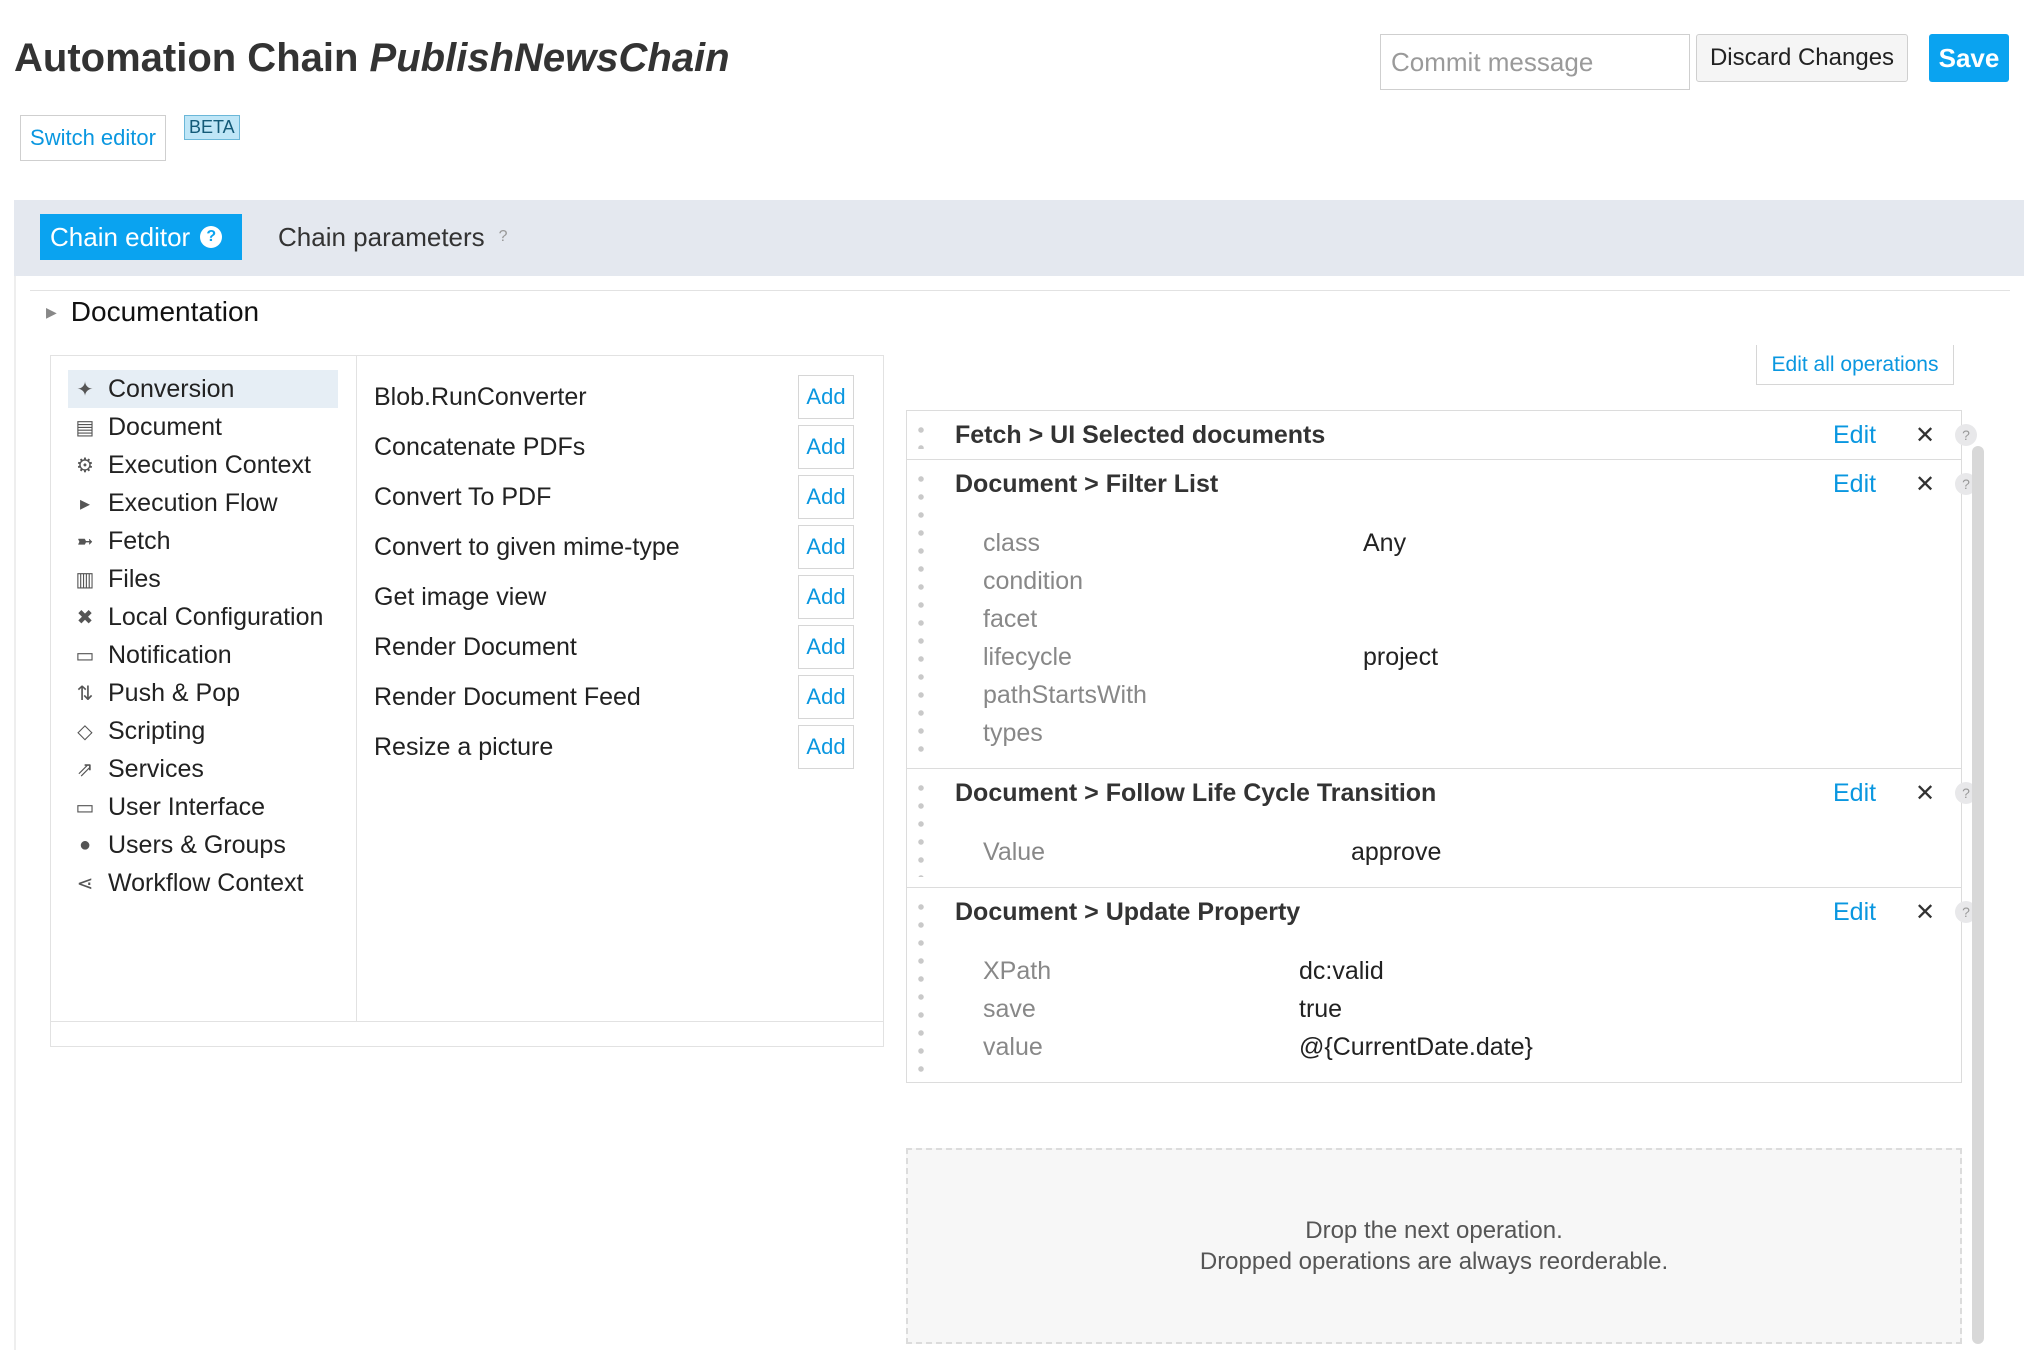 The image size is (2024, 1350). Describe the element at coordinates (1009, 1008) in the screenshot. I see `parameter-name: save` at that location.